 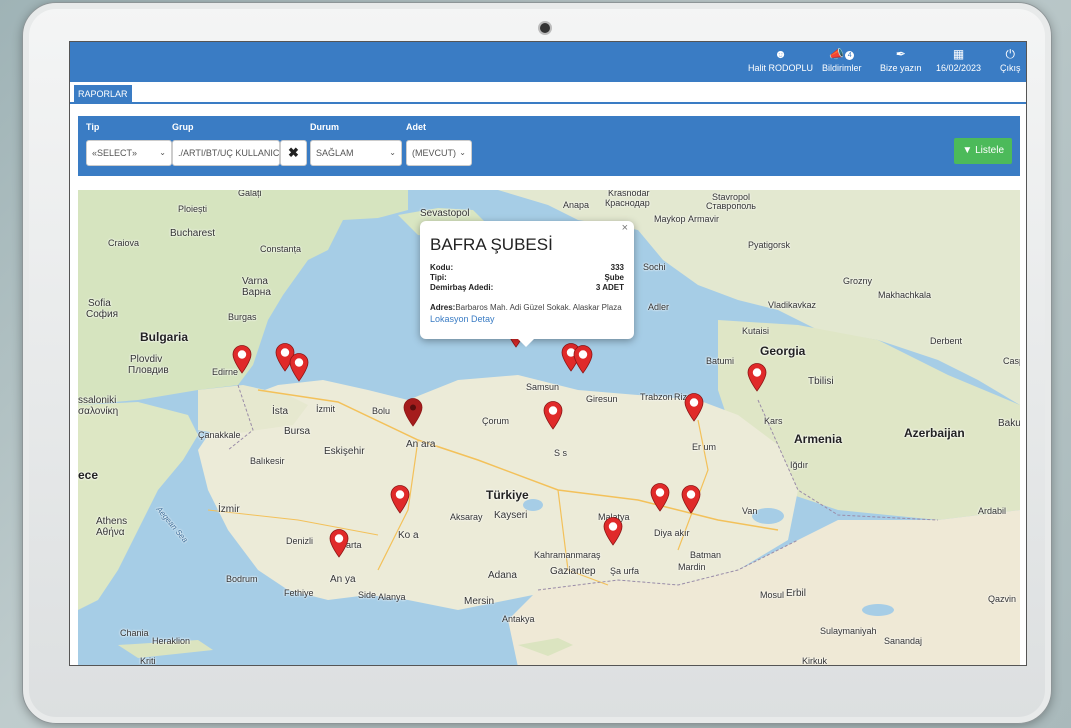 What do you see at coordinates (780, 60) in the screenshot?
I see `user-menu: ☻ Halit RODOPLU` at bounding box center [780, 60].